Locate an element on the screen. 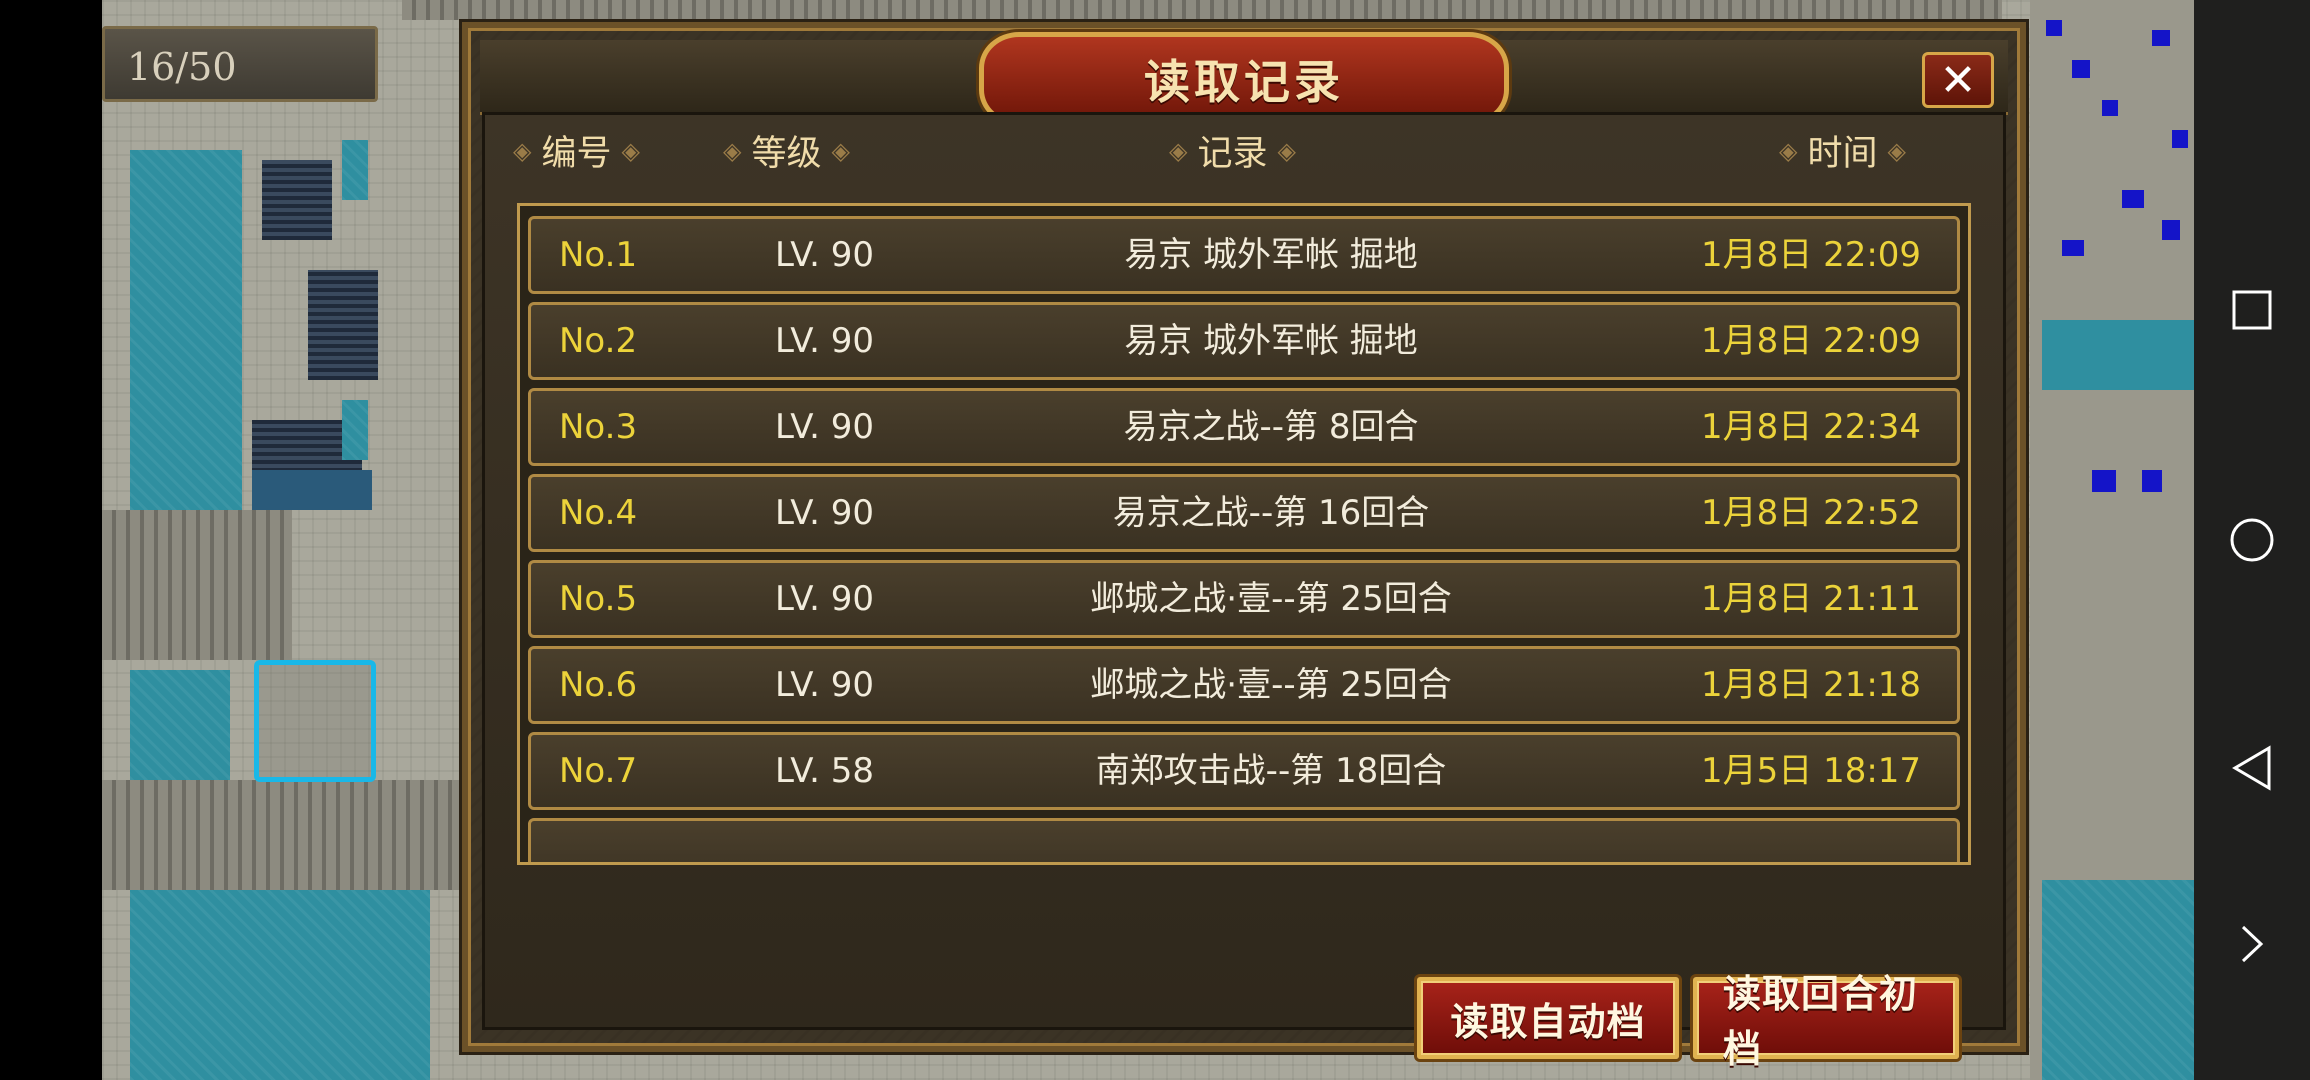  record-number: No.7 is located at coordinates (598, 771).